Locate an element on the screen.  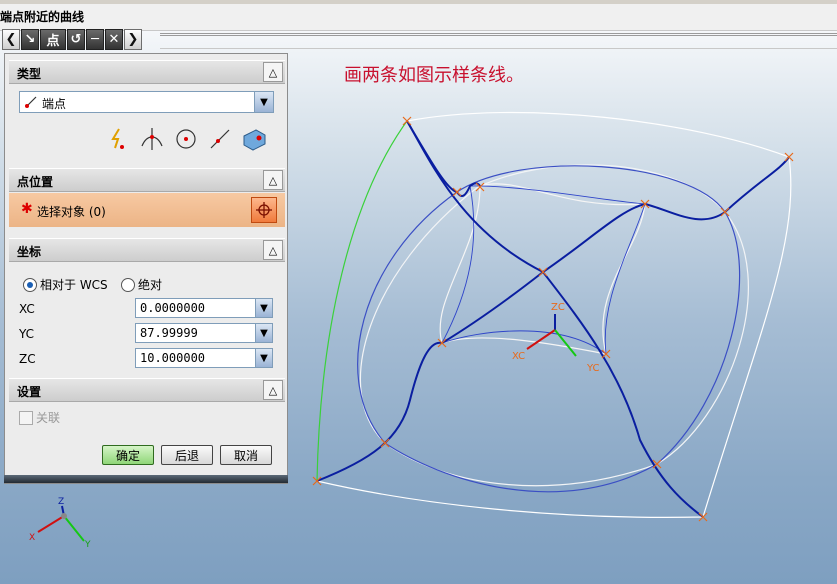
intersection-point-icon is located at coordinates (152, 139).